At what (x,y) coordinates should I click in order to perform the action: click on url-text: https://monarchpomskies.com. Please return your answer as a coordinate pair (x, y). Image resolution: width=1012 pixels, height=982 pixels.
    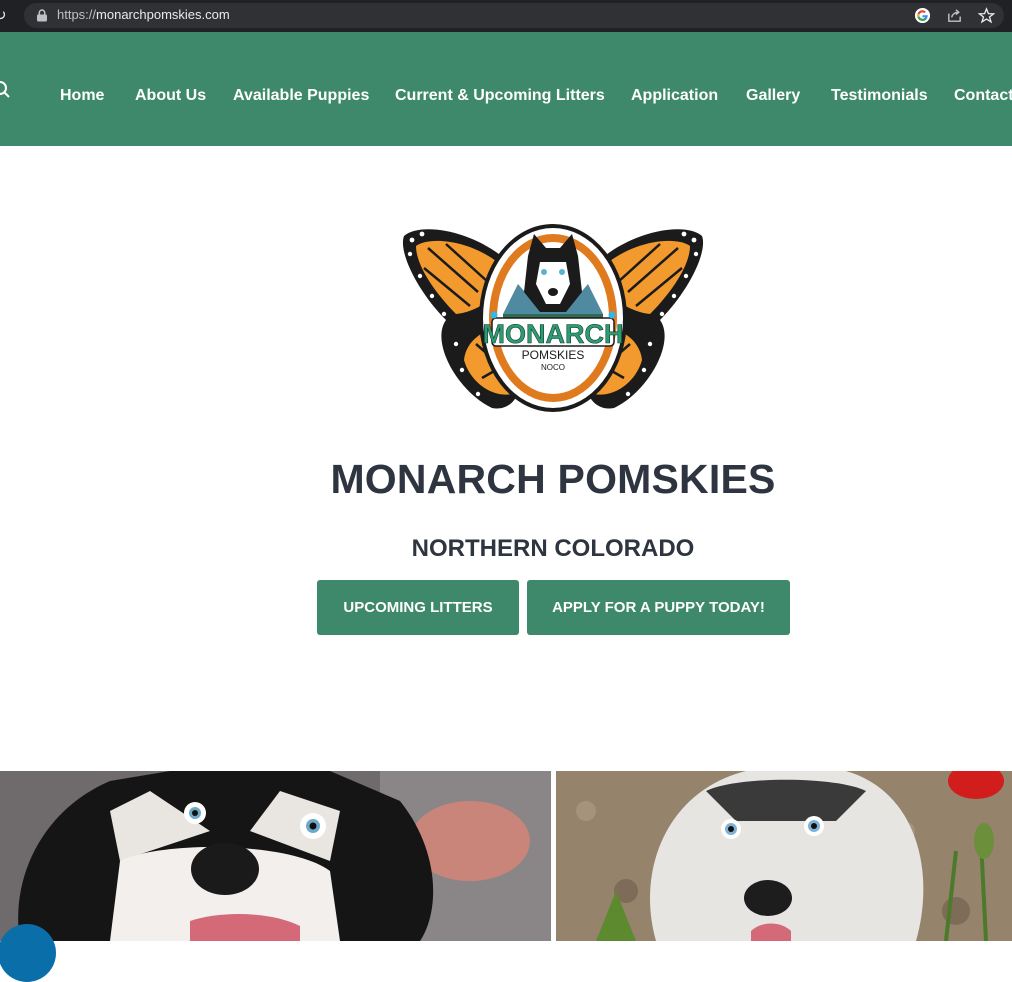
    Looking at the image, I should click on (143, 14).